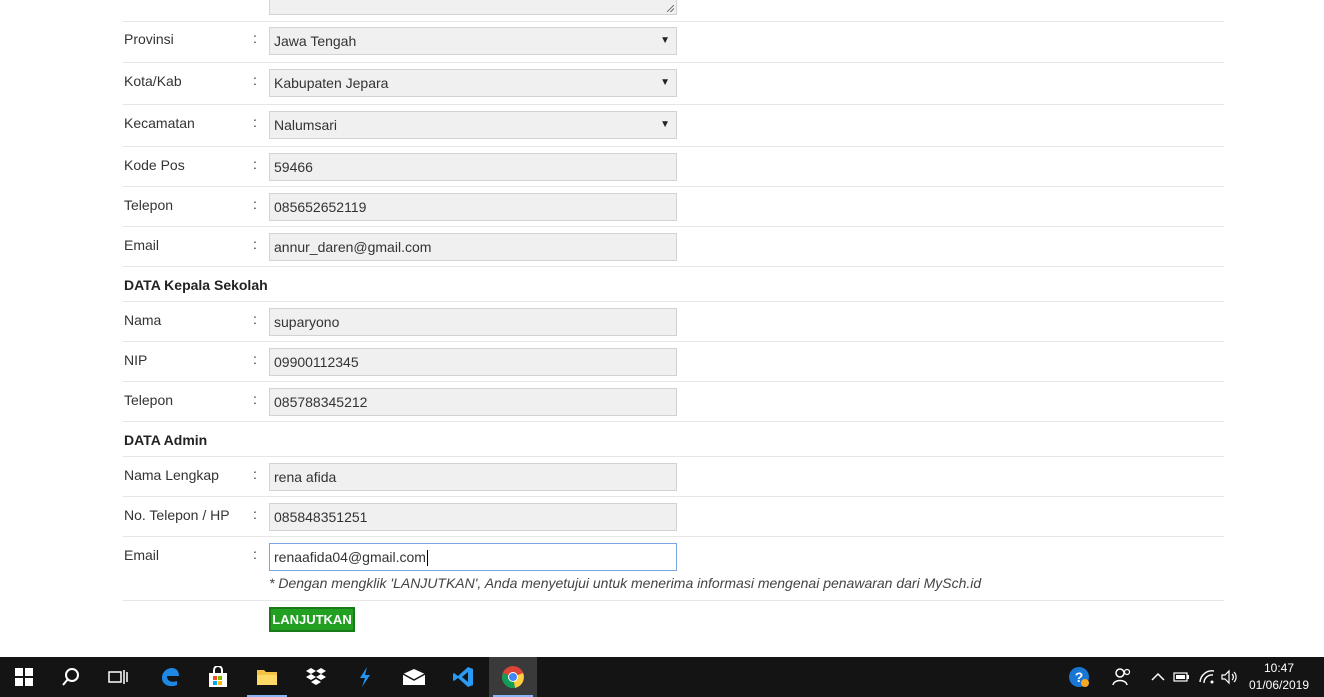 The image size is (1324, 697). Describe the element at coordinates (143, 320) in the screenshot. I see `kepala-nama-label: Nama` at that location.